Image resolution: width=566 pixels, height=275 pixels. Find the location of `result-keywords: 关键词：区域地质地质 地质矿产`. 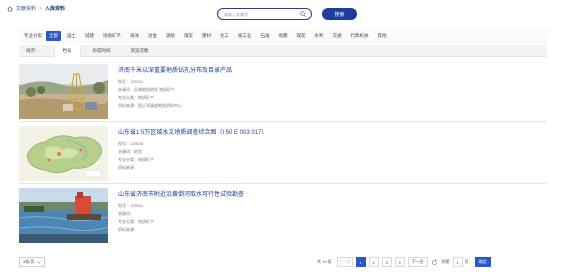

result-keywords: 关键词：区域地质地质 地质矿产 is located at coordinates (146, 90).